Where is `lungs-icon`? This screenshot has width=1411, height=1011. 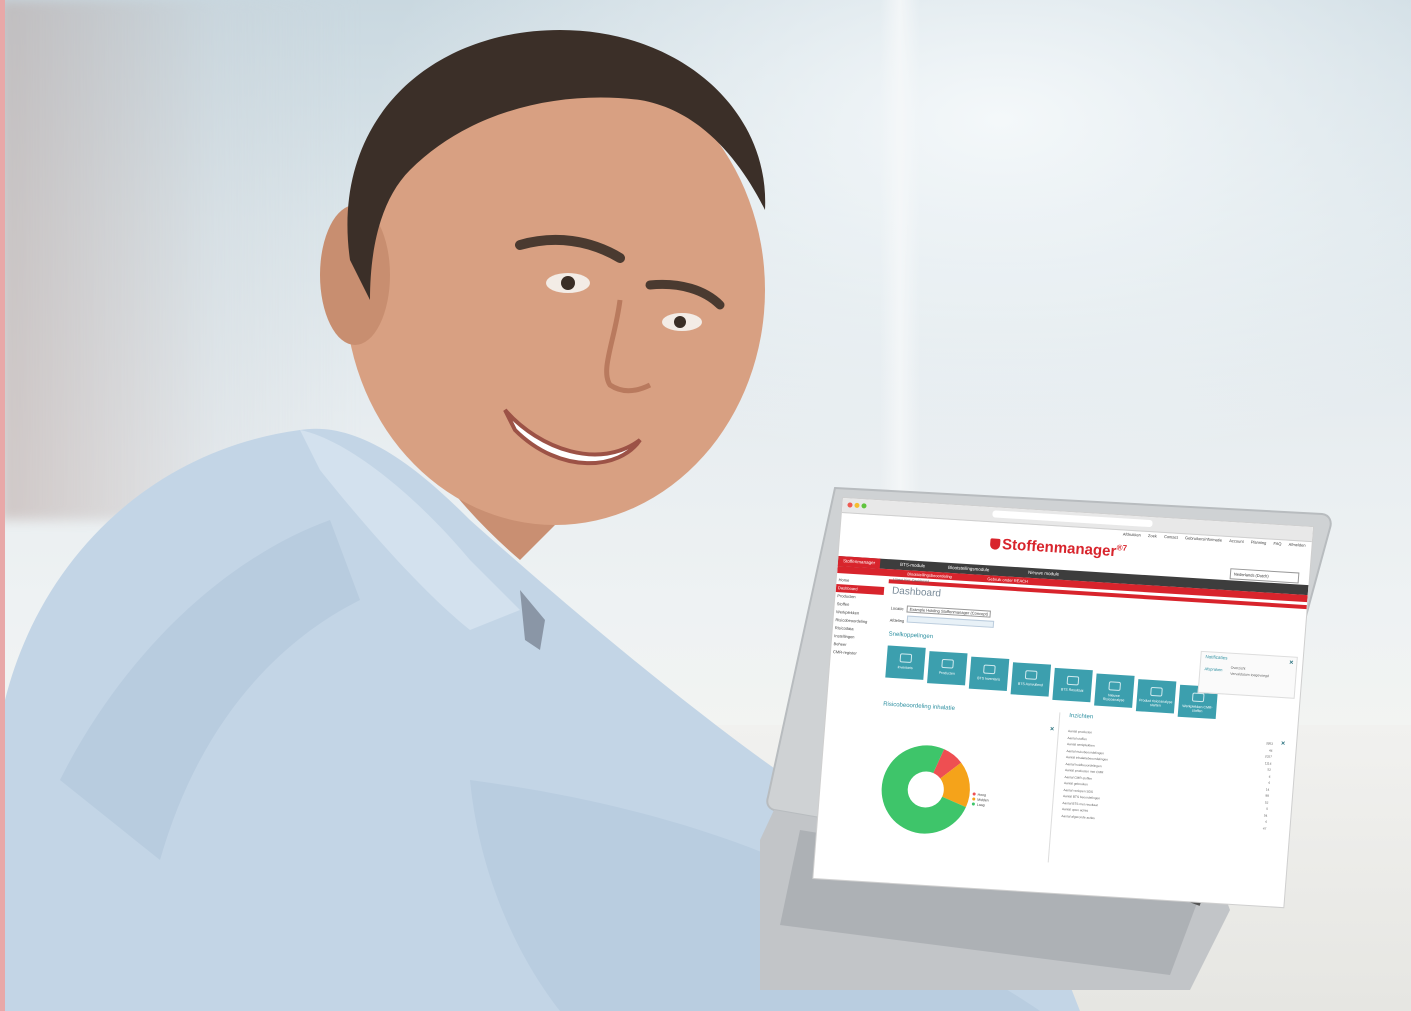
lungs-icon is located at coordinates (989, 669).